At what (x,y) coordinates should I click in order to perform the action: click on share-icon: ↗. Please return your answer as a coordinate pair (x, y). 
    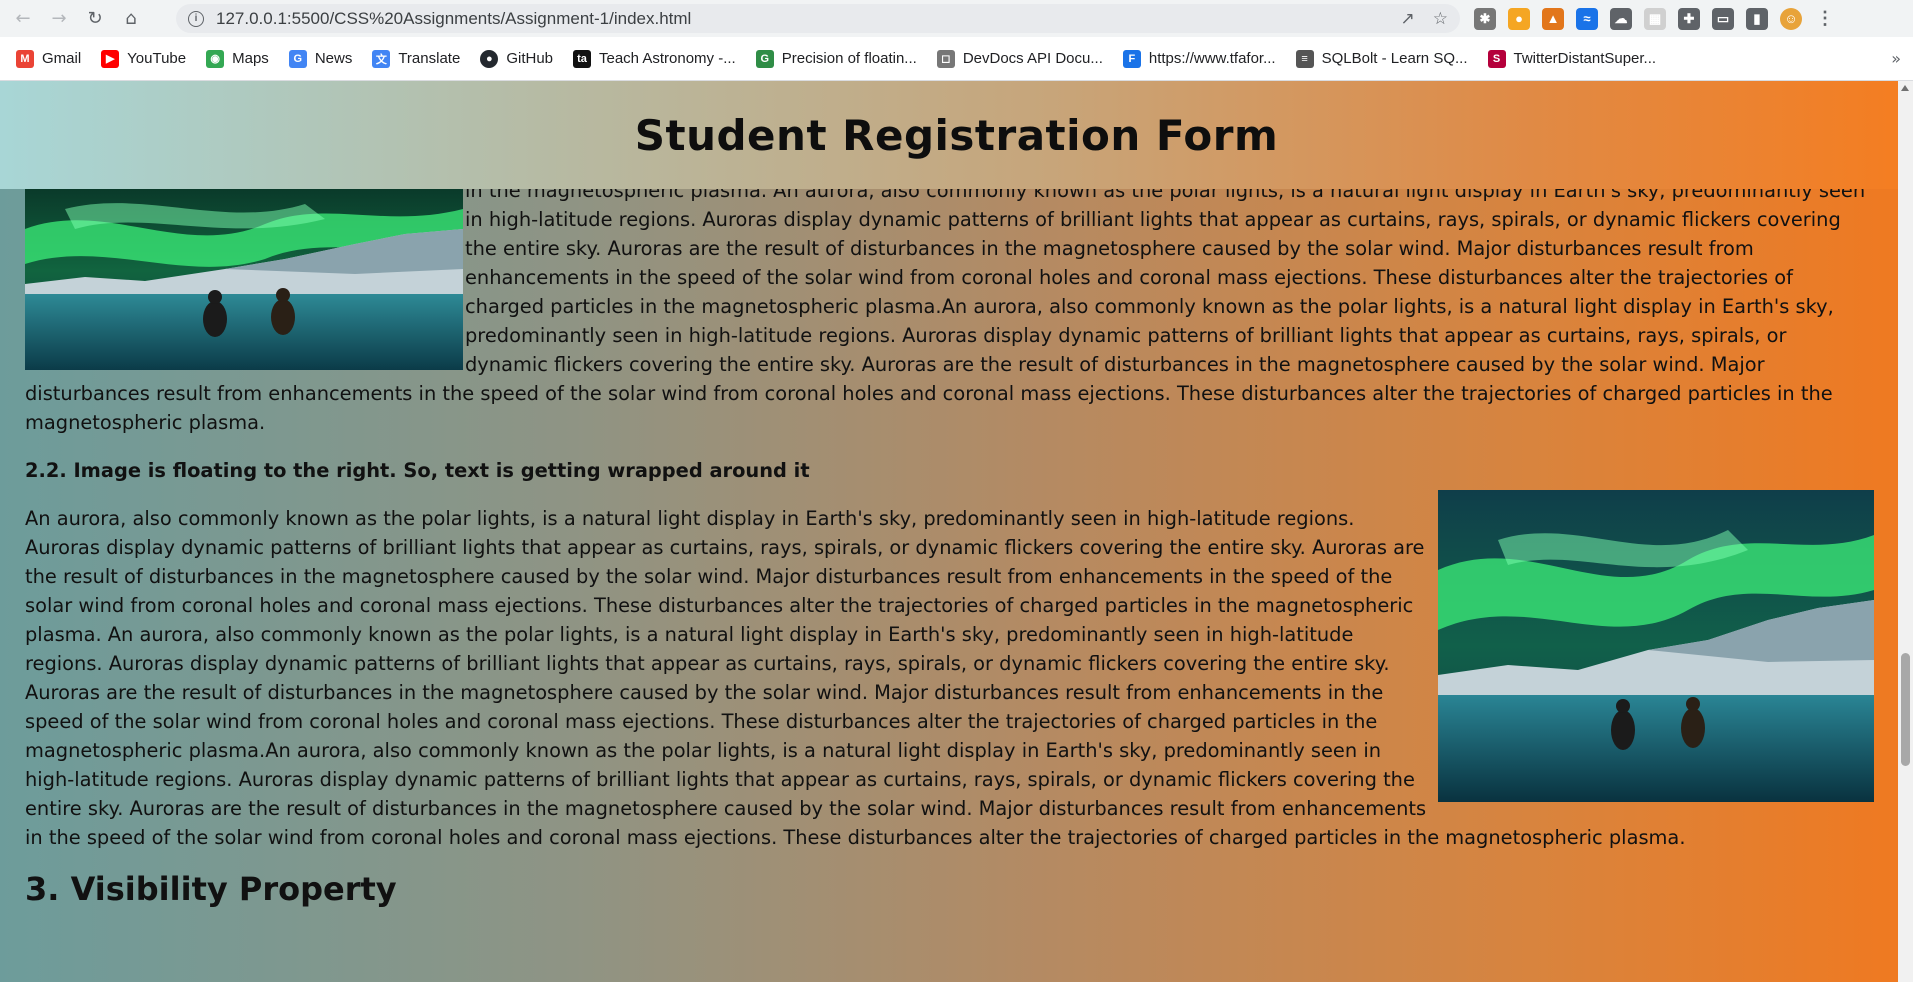
    Looking at the image, I should click on (1408, 19).